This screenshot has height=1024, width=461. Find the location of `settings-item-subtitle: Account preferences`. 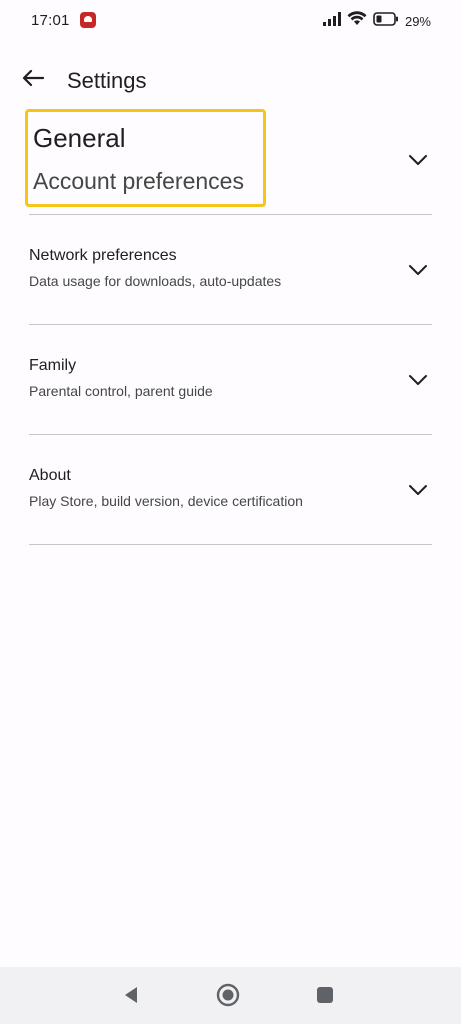

settings-item-subtitle: Account preferences is located at coordinates (138, 181).